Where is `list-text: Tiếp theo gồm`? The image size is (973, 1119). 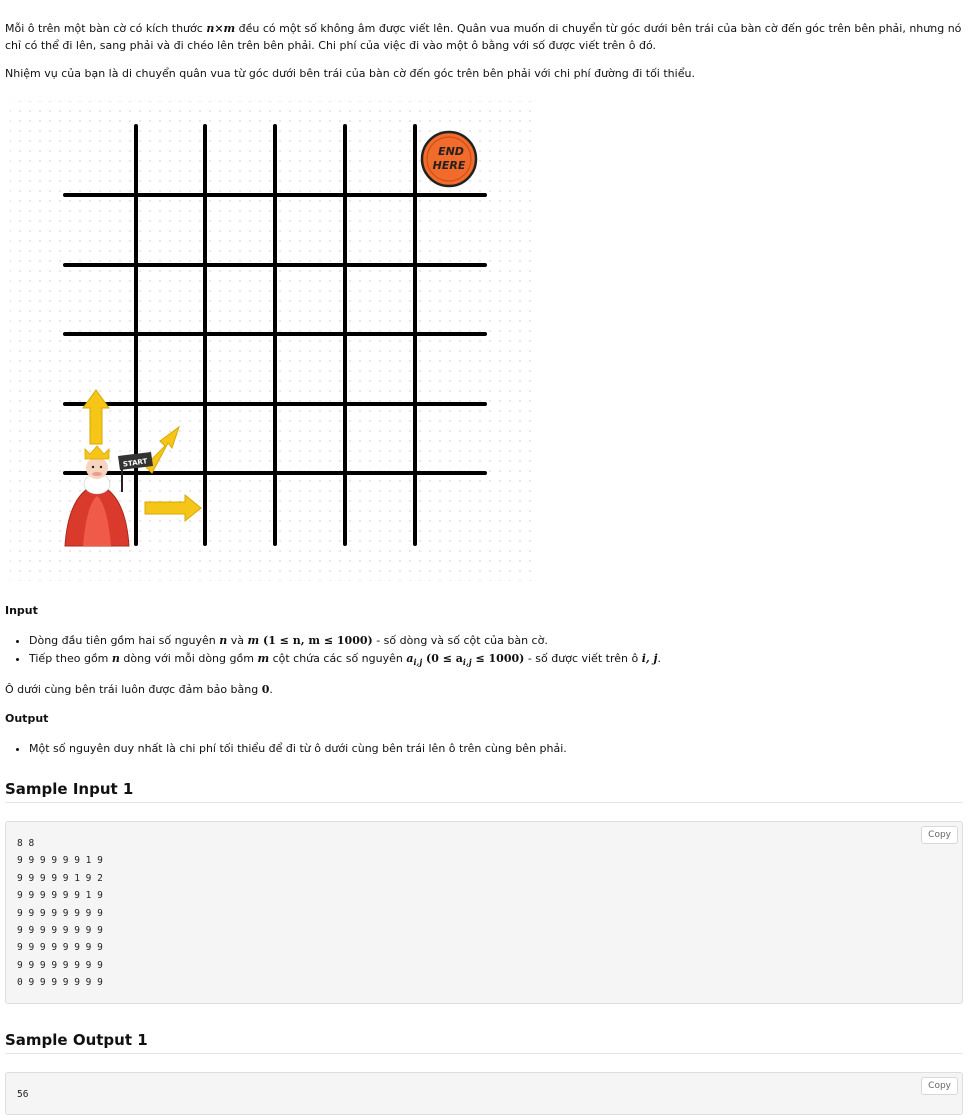 list-text: Tiếp theo gồm is located at coordinates (70, 658).